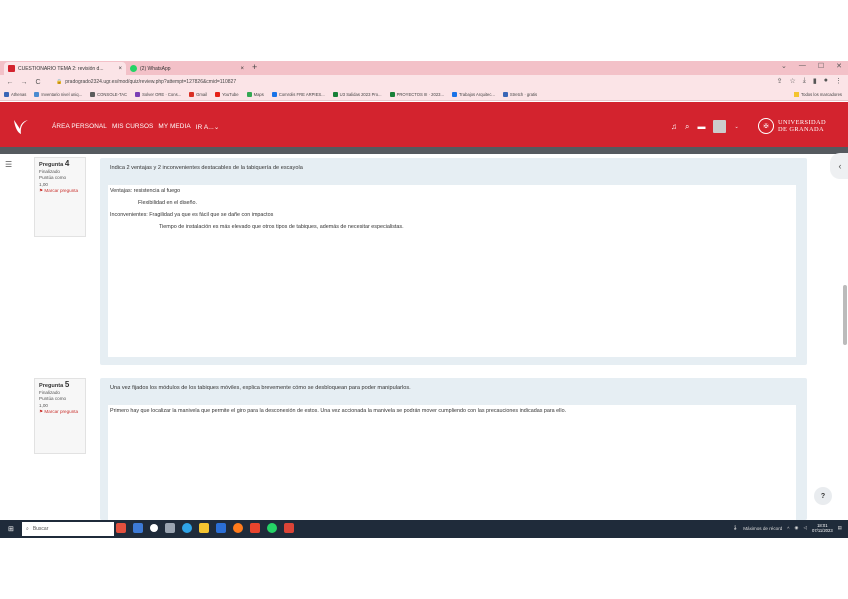  Describe the element at coordinates (815, 81) in the screenshot. I see `sidebar-icon: ▮` at that location.